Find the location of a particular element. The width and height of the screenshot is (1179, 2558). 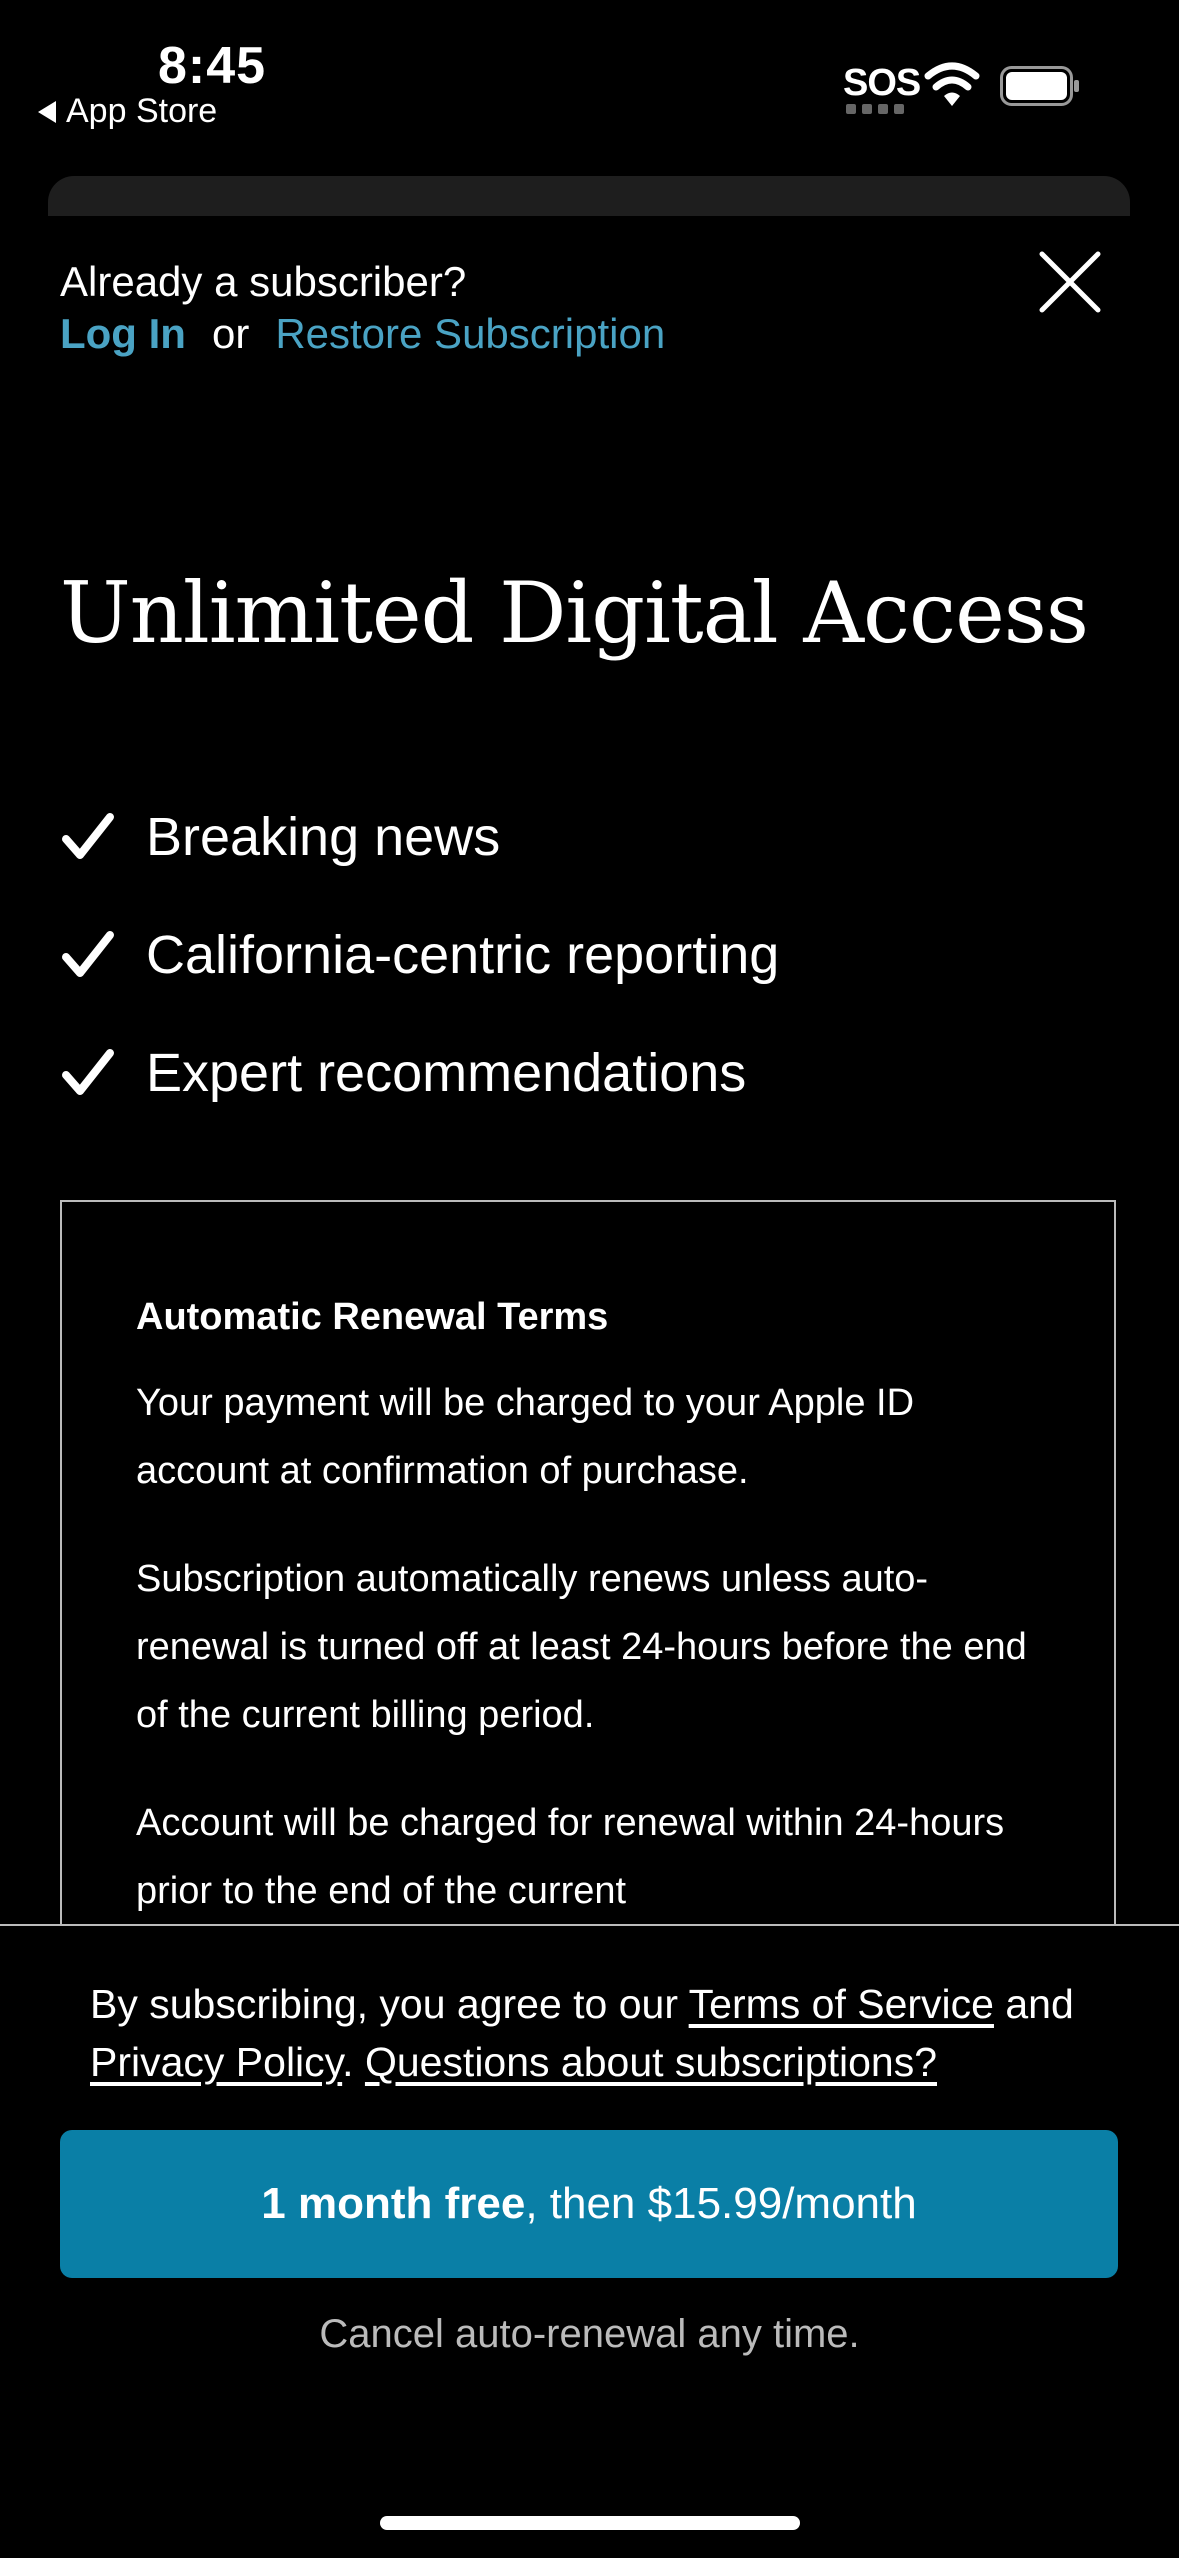

cancel-note: Cancel auto-renewal any time. is located at coordinates (589, 2334).